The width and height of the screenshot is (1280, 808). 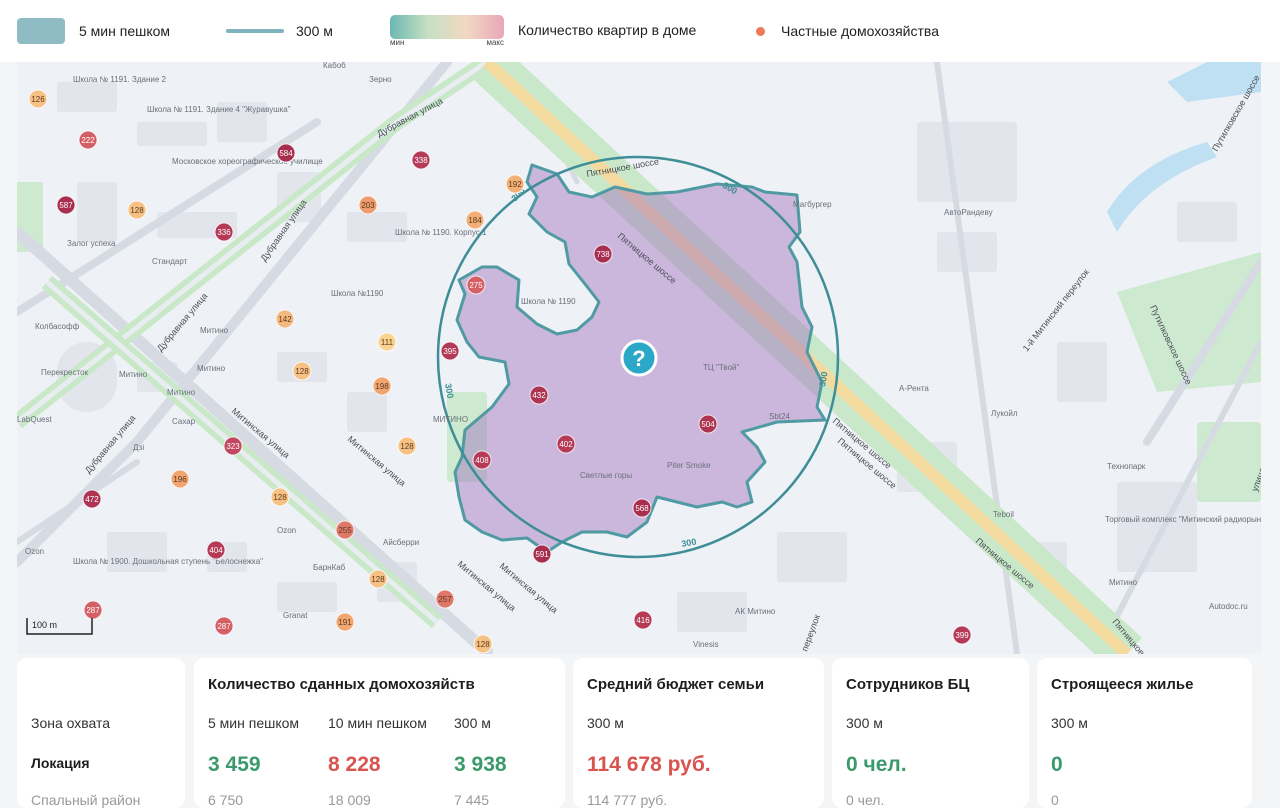 I want to click on poi-label: Магбургер, so click(x=812, y=204).